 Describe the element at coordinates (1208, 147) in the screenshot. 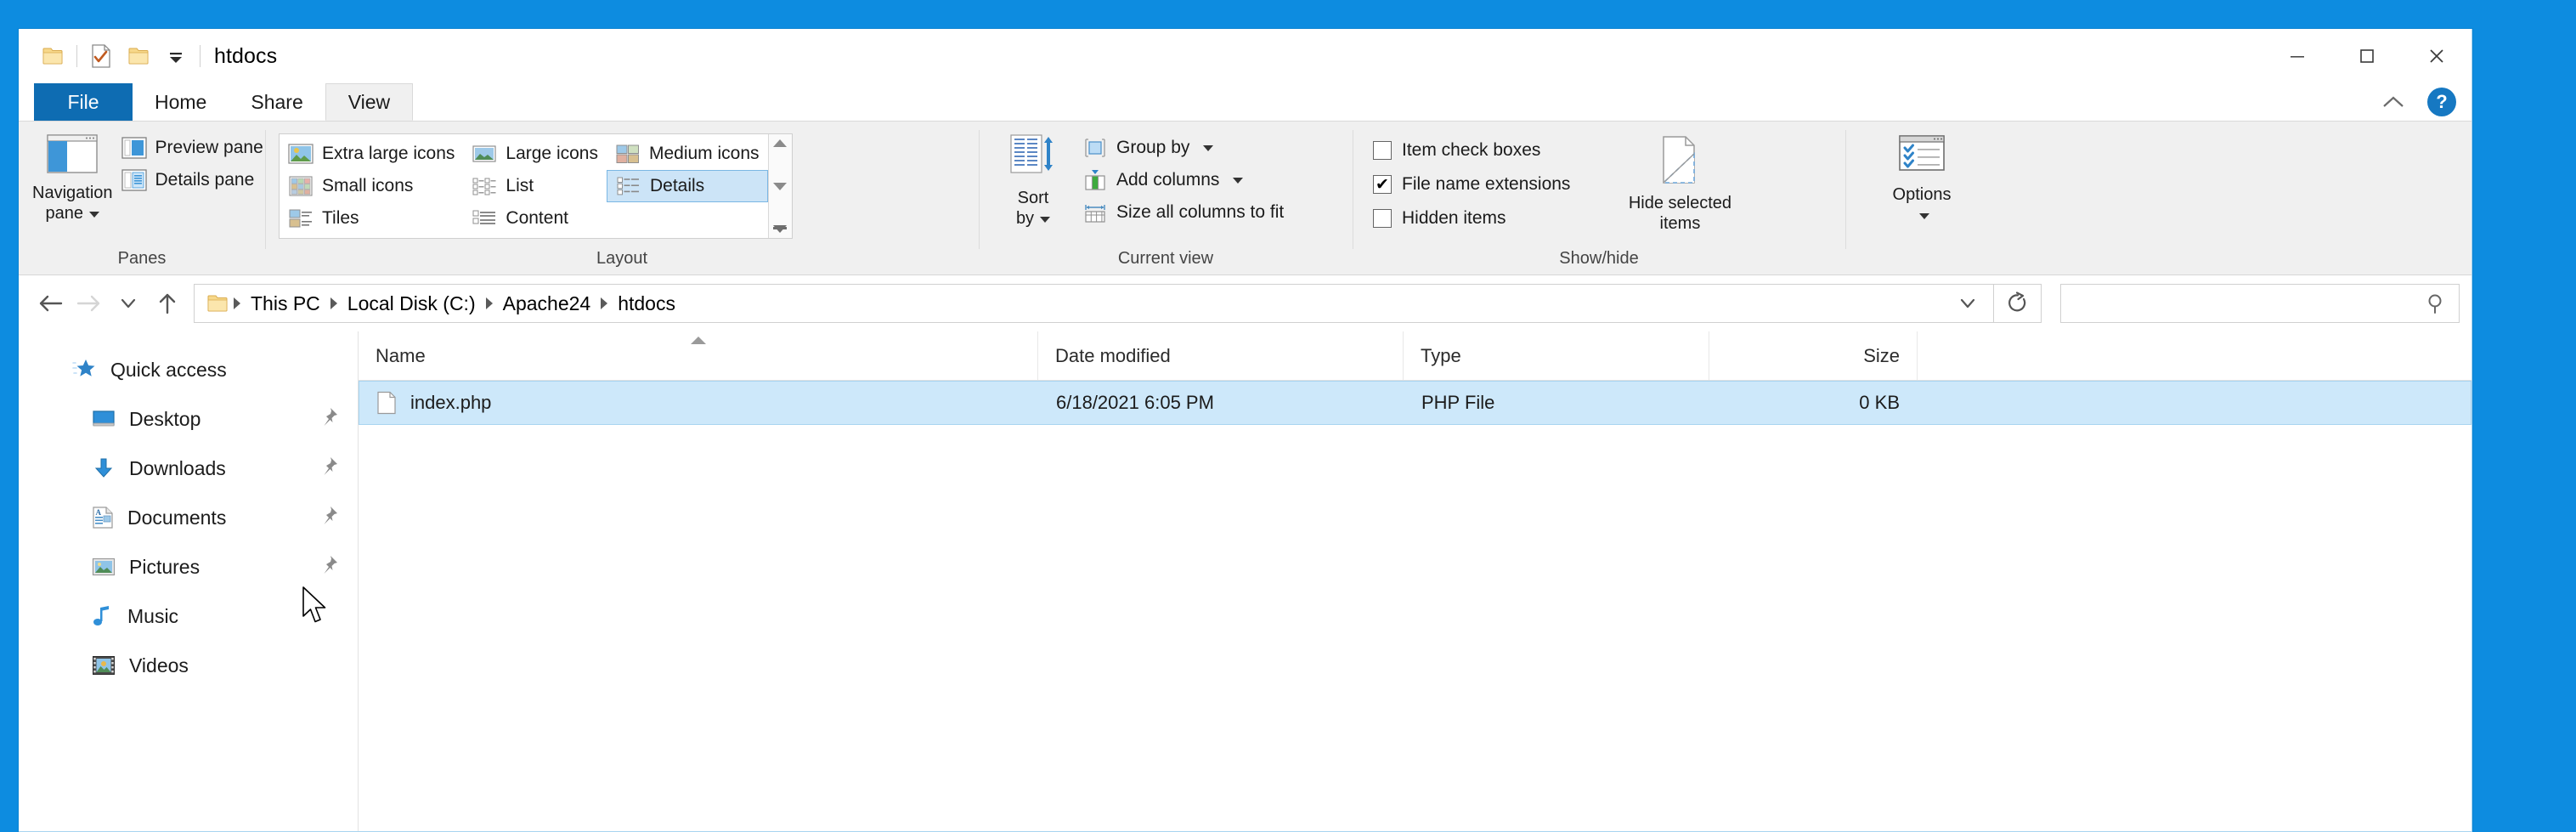

I see `group-by-caret-icon` at that location.